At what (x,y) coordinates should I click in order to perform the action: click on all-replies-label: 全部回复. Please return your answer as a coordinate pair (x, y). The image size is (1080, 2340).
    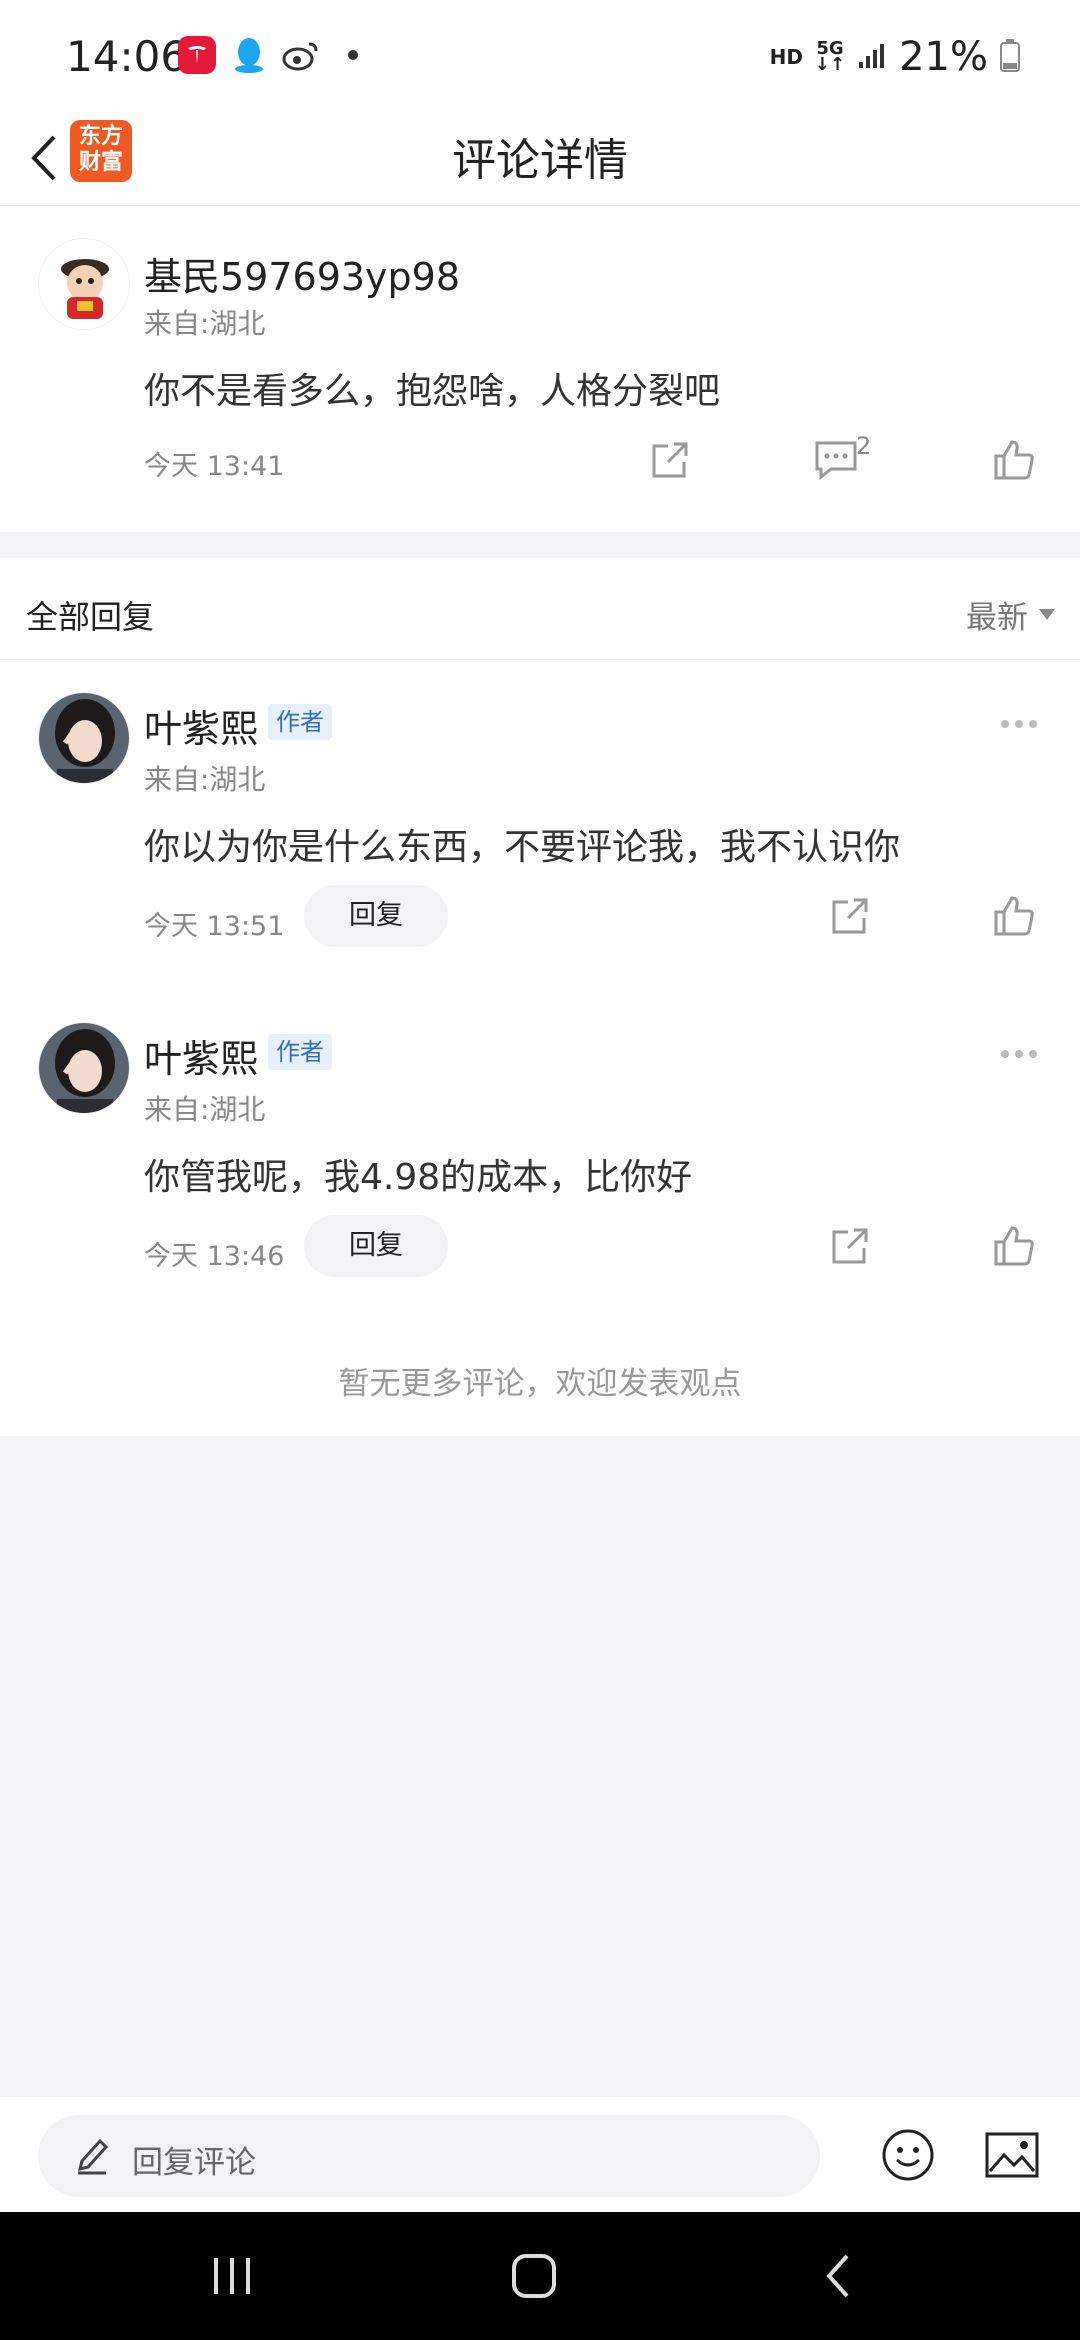
    Looking at the image, I should click on (90, 617).